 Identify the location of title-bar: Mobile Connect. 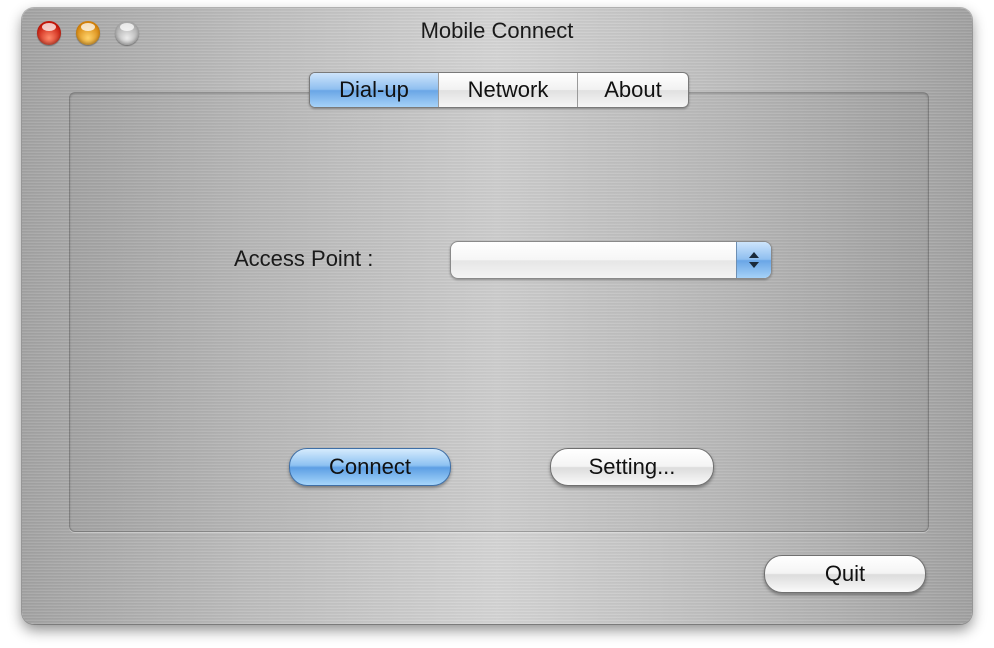
(497, 30).